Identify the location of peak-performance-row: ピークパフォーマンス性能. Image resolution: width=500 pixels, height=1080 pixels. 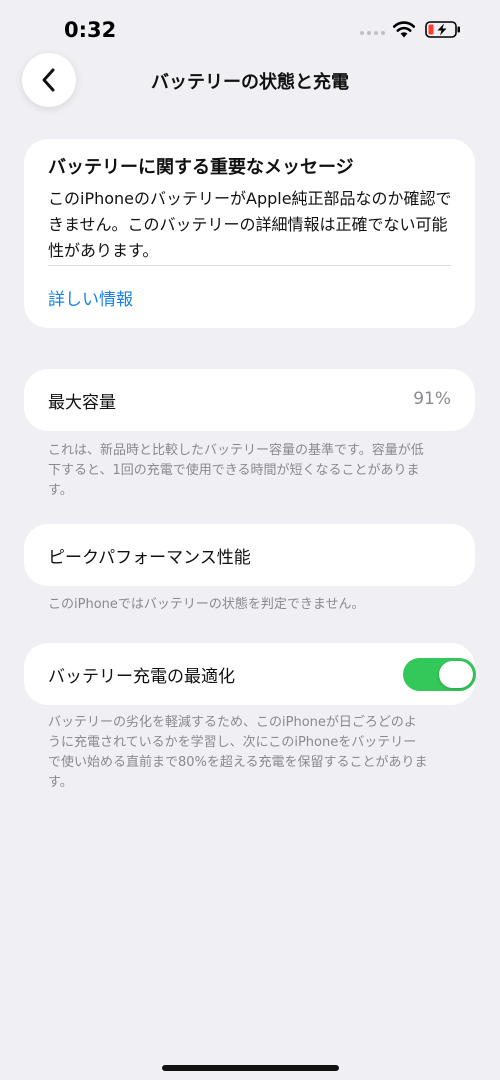
(249, 555).